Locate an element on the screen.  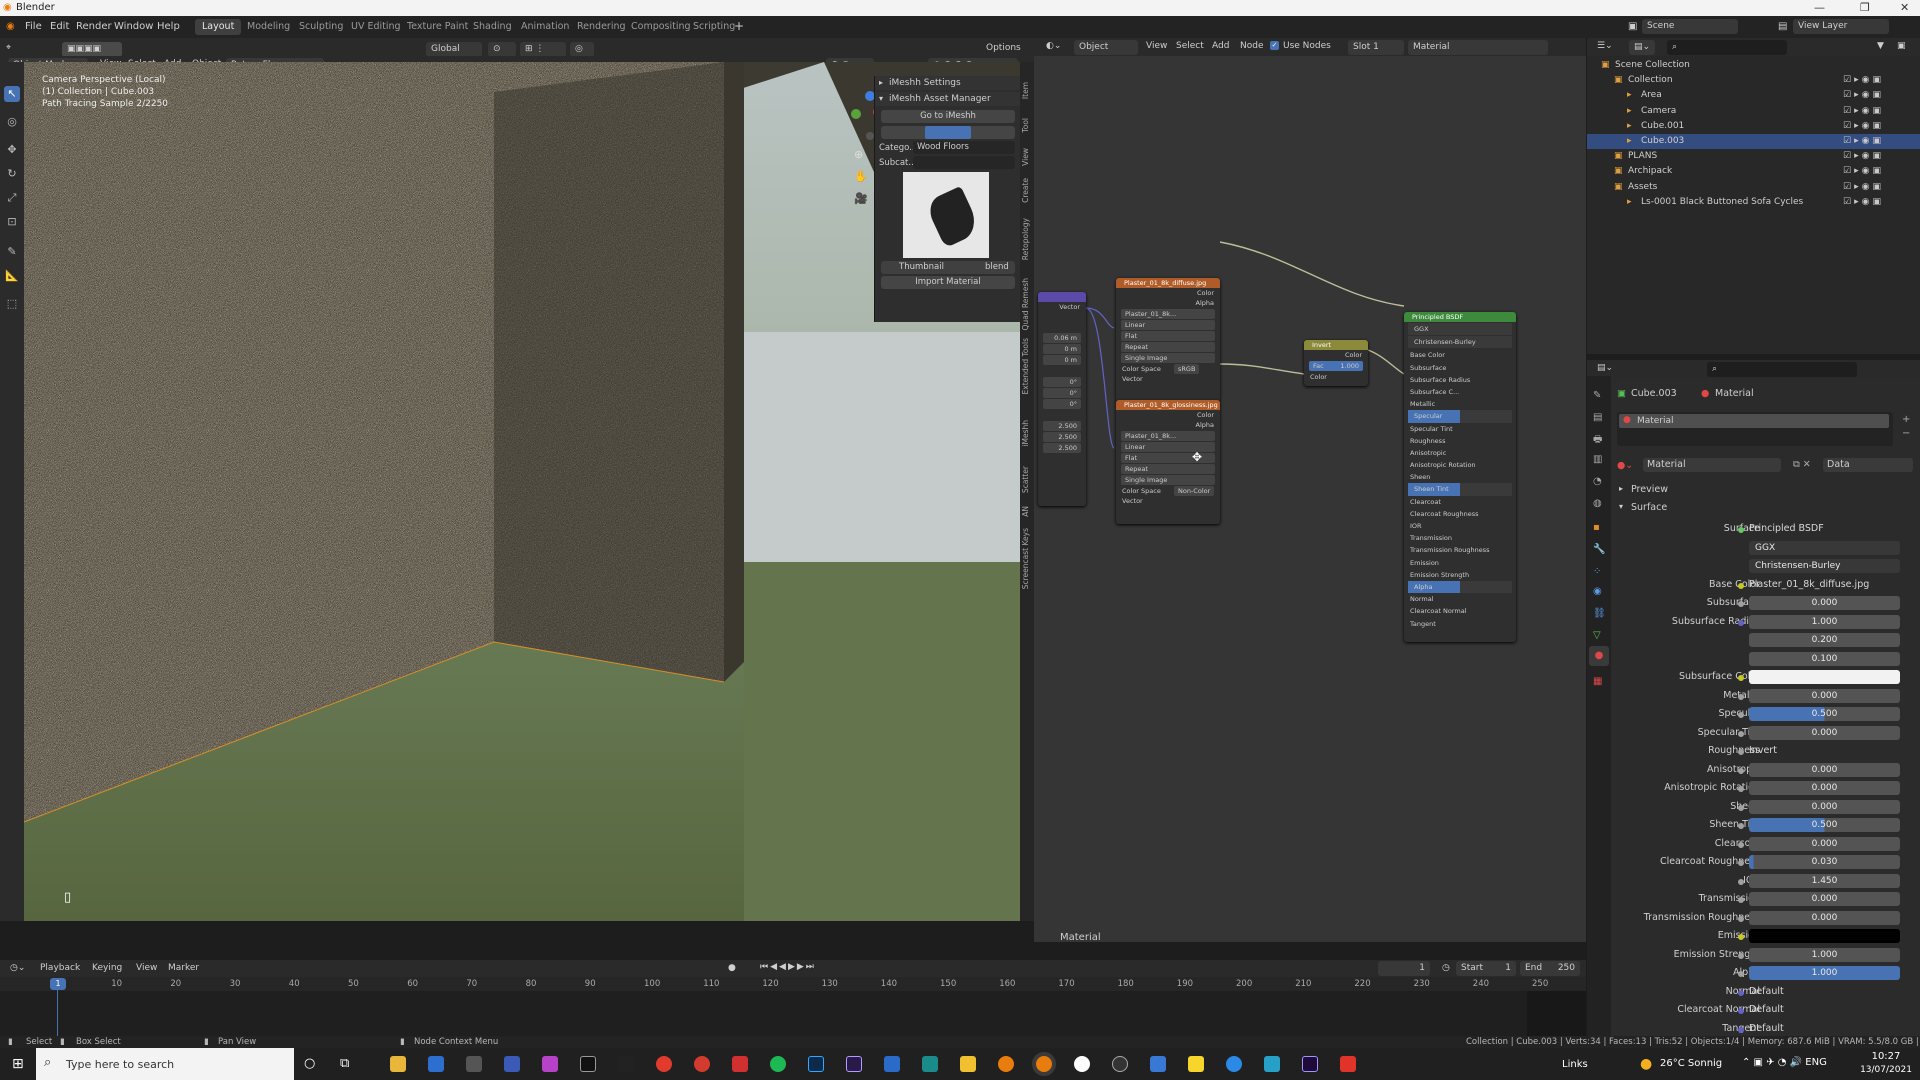
sidebar-tab-scatter: Scatter is located at coordinates (1025, 479).